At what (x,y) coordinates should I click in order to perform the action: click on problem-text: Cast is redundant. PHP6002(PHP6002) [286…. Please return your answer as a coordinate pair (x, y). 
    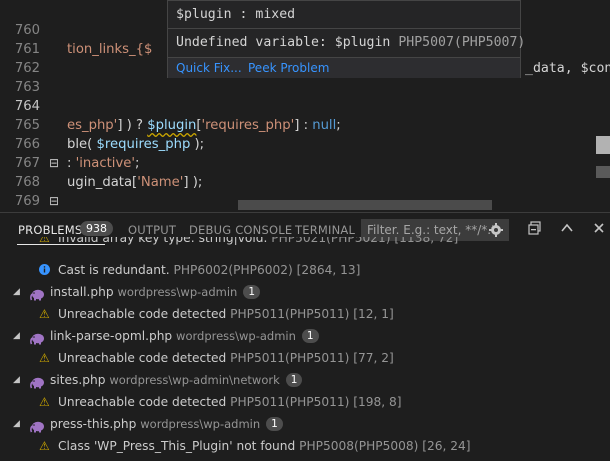
    Looking at the image, I should click on (209, 270).